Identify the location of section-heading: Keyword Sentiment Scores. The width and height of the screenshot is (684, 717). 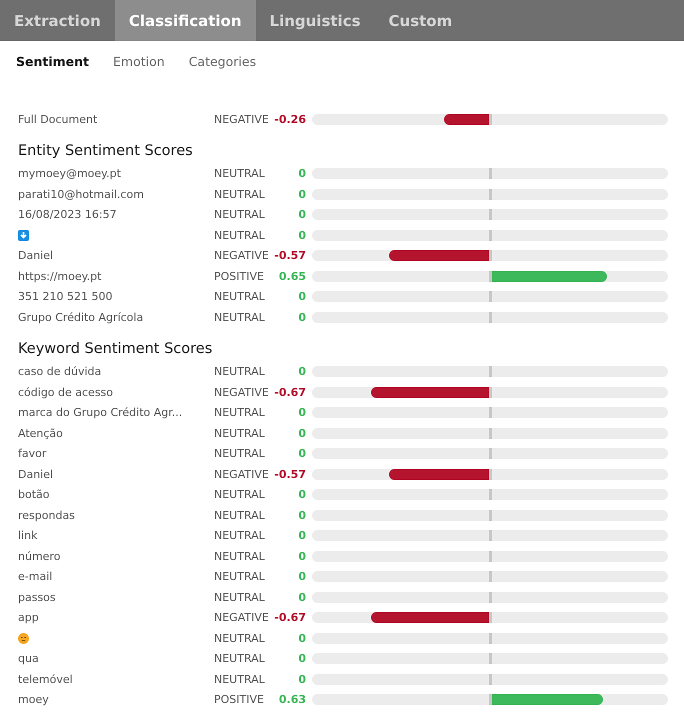
(116, 348).